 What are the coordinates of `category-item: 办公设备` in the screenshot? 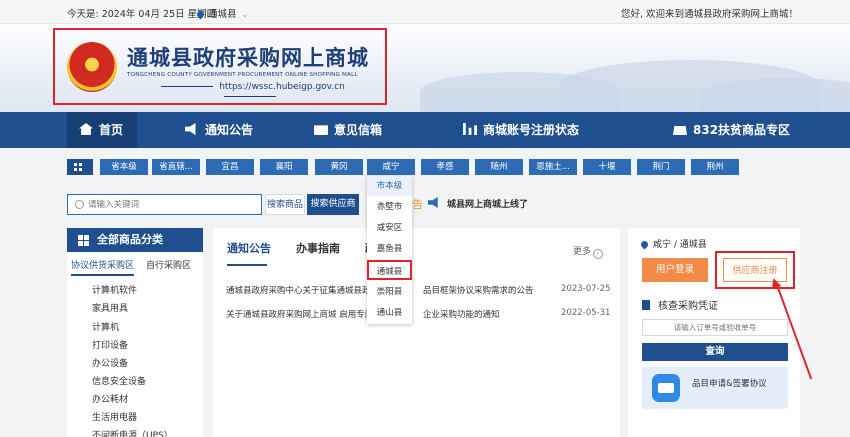 It's located at (110, 362).